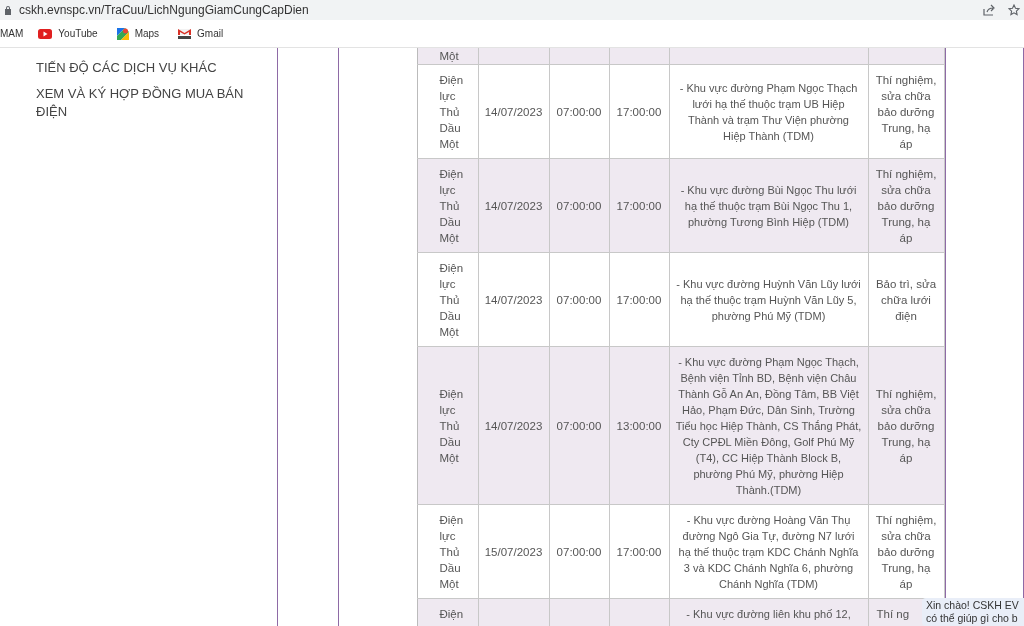 Image resolution: width=1024 pixels, height=626 pixels. I want to click on bookmark: YouTube, so click(68, 33).